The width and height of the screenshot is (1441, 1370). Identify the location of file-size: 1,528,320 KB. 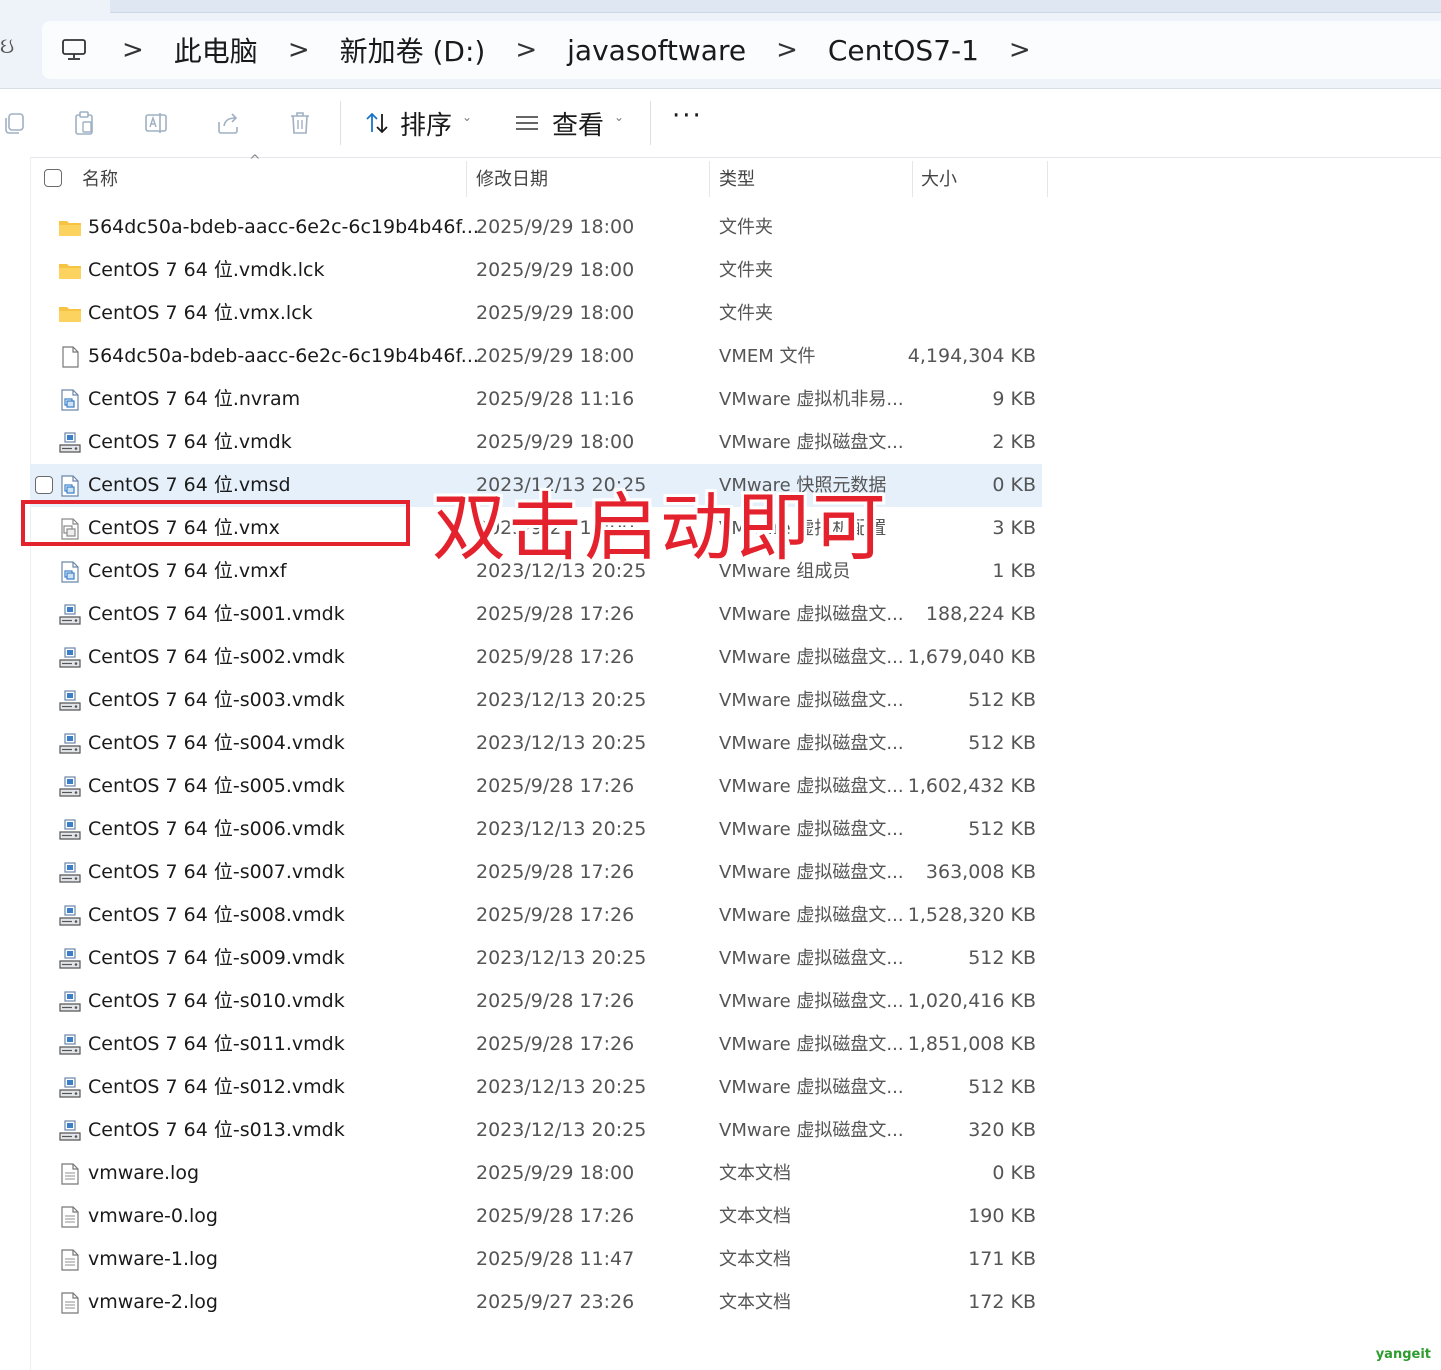
(971, 915).